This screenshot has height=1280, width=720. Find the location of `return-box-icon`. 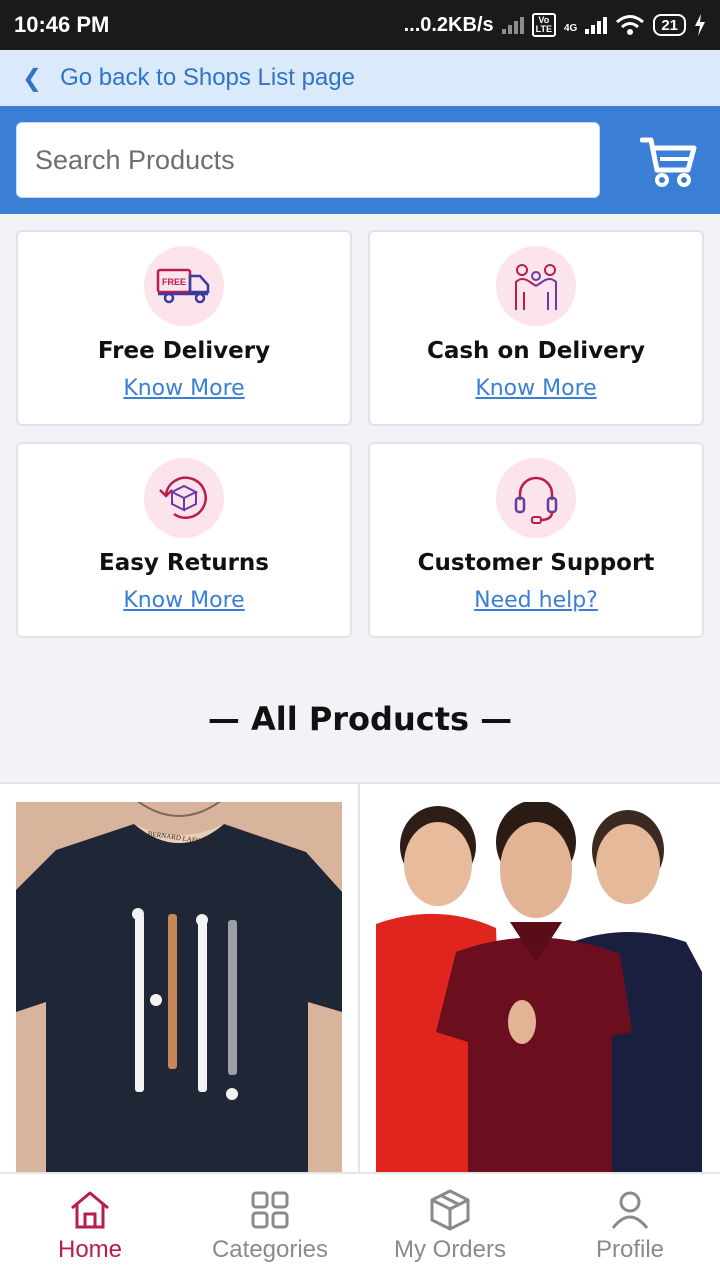

return-box-icon is located at coordinates (184, 498).